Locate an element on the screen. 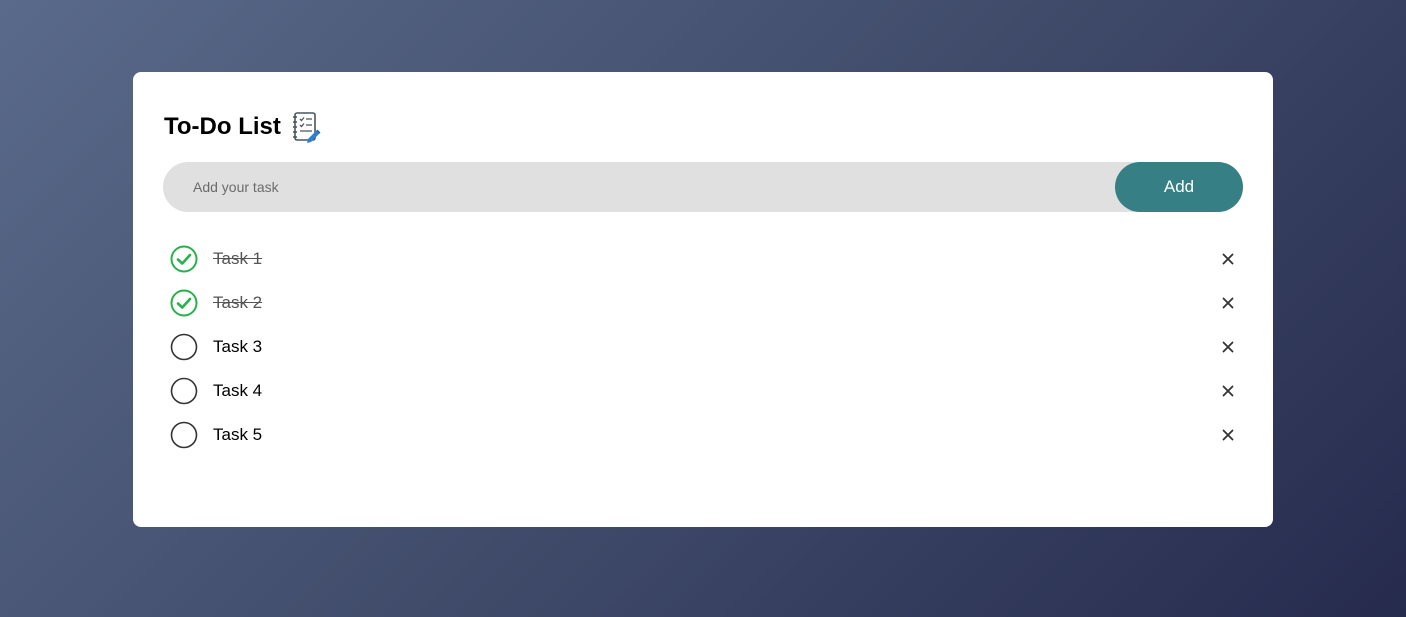 The width and height of the screenshot is (1406, 617). page-title: To-Do List is located at coordinates (222, 126).